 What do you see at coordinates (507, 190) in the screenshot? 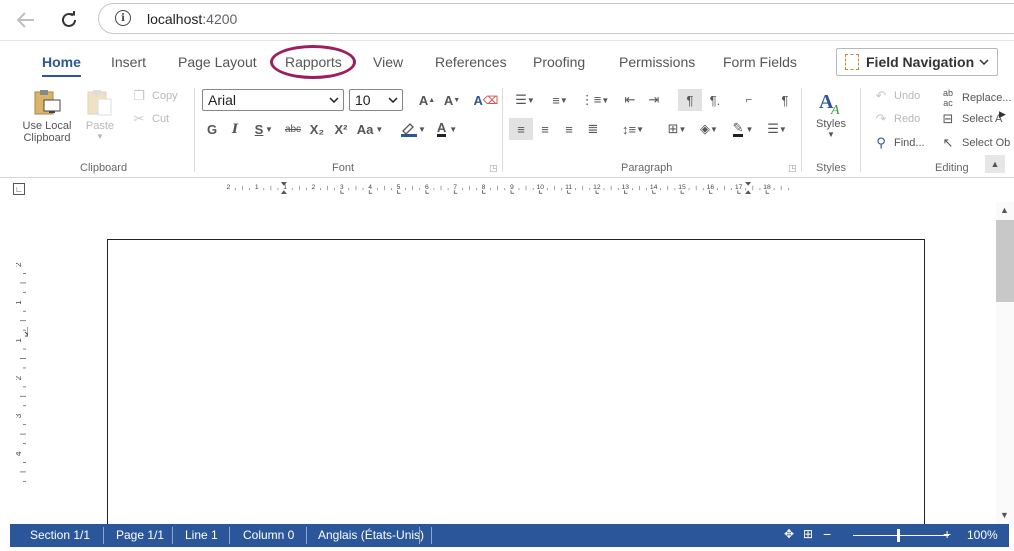
I see `horizontal-ruler: ∟ 2 1 1 2 3 4 5 6 7 8 9 10 11 12 13 14 15 16 17 18` at bounding box center [507, 190].